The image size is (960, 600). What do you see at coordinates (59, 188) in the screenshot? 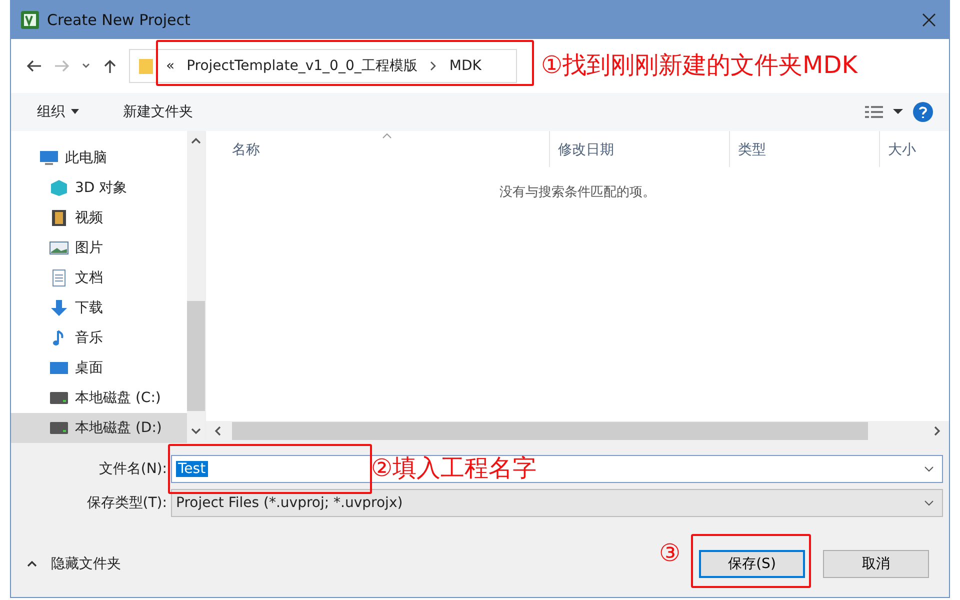
I see `cube-icon` at bounding box center [59, 188].